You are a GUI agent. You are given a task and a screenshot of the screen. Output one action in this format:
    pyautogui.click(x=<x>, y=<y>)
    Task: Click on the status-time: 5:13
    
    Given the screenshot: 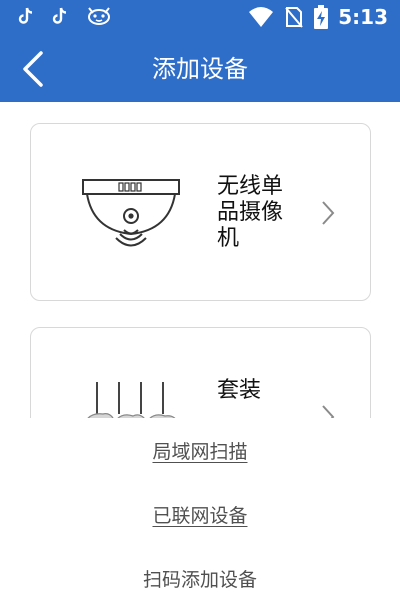 What is the action you would take?
    pyautogui.click(x=363, y=17)
    